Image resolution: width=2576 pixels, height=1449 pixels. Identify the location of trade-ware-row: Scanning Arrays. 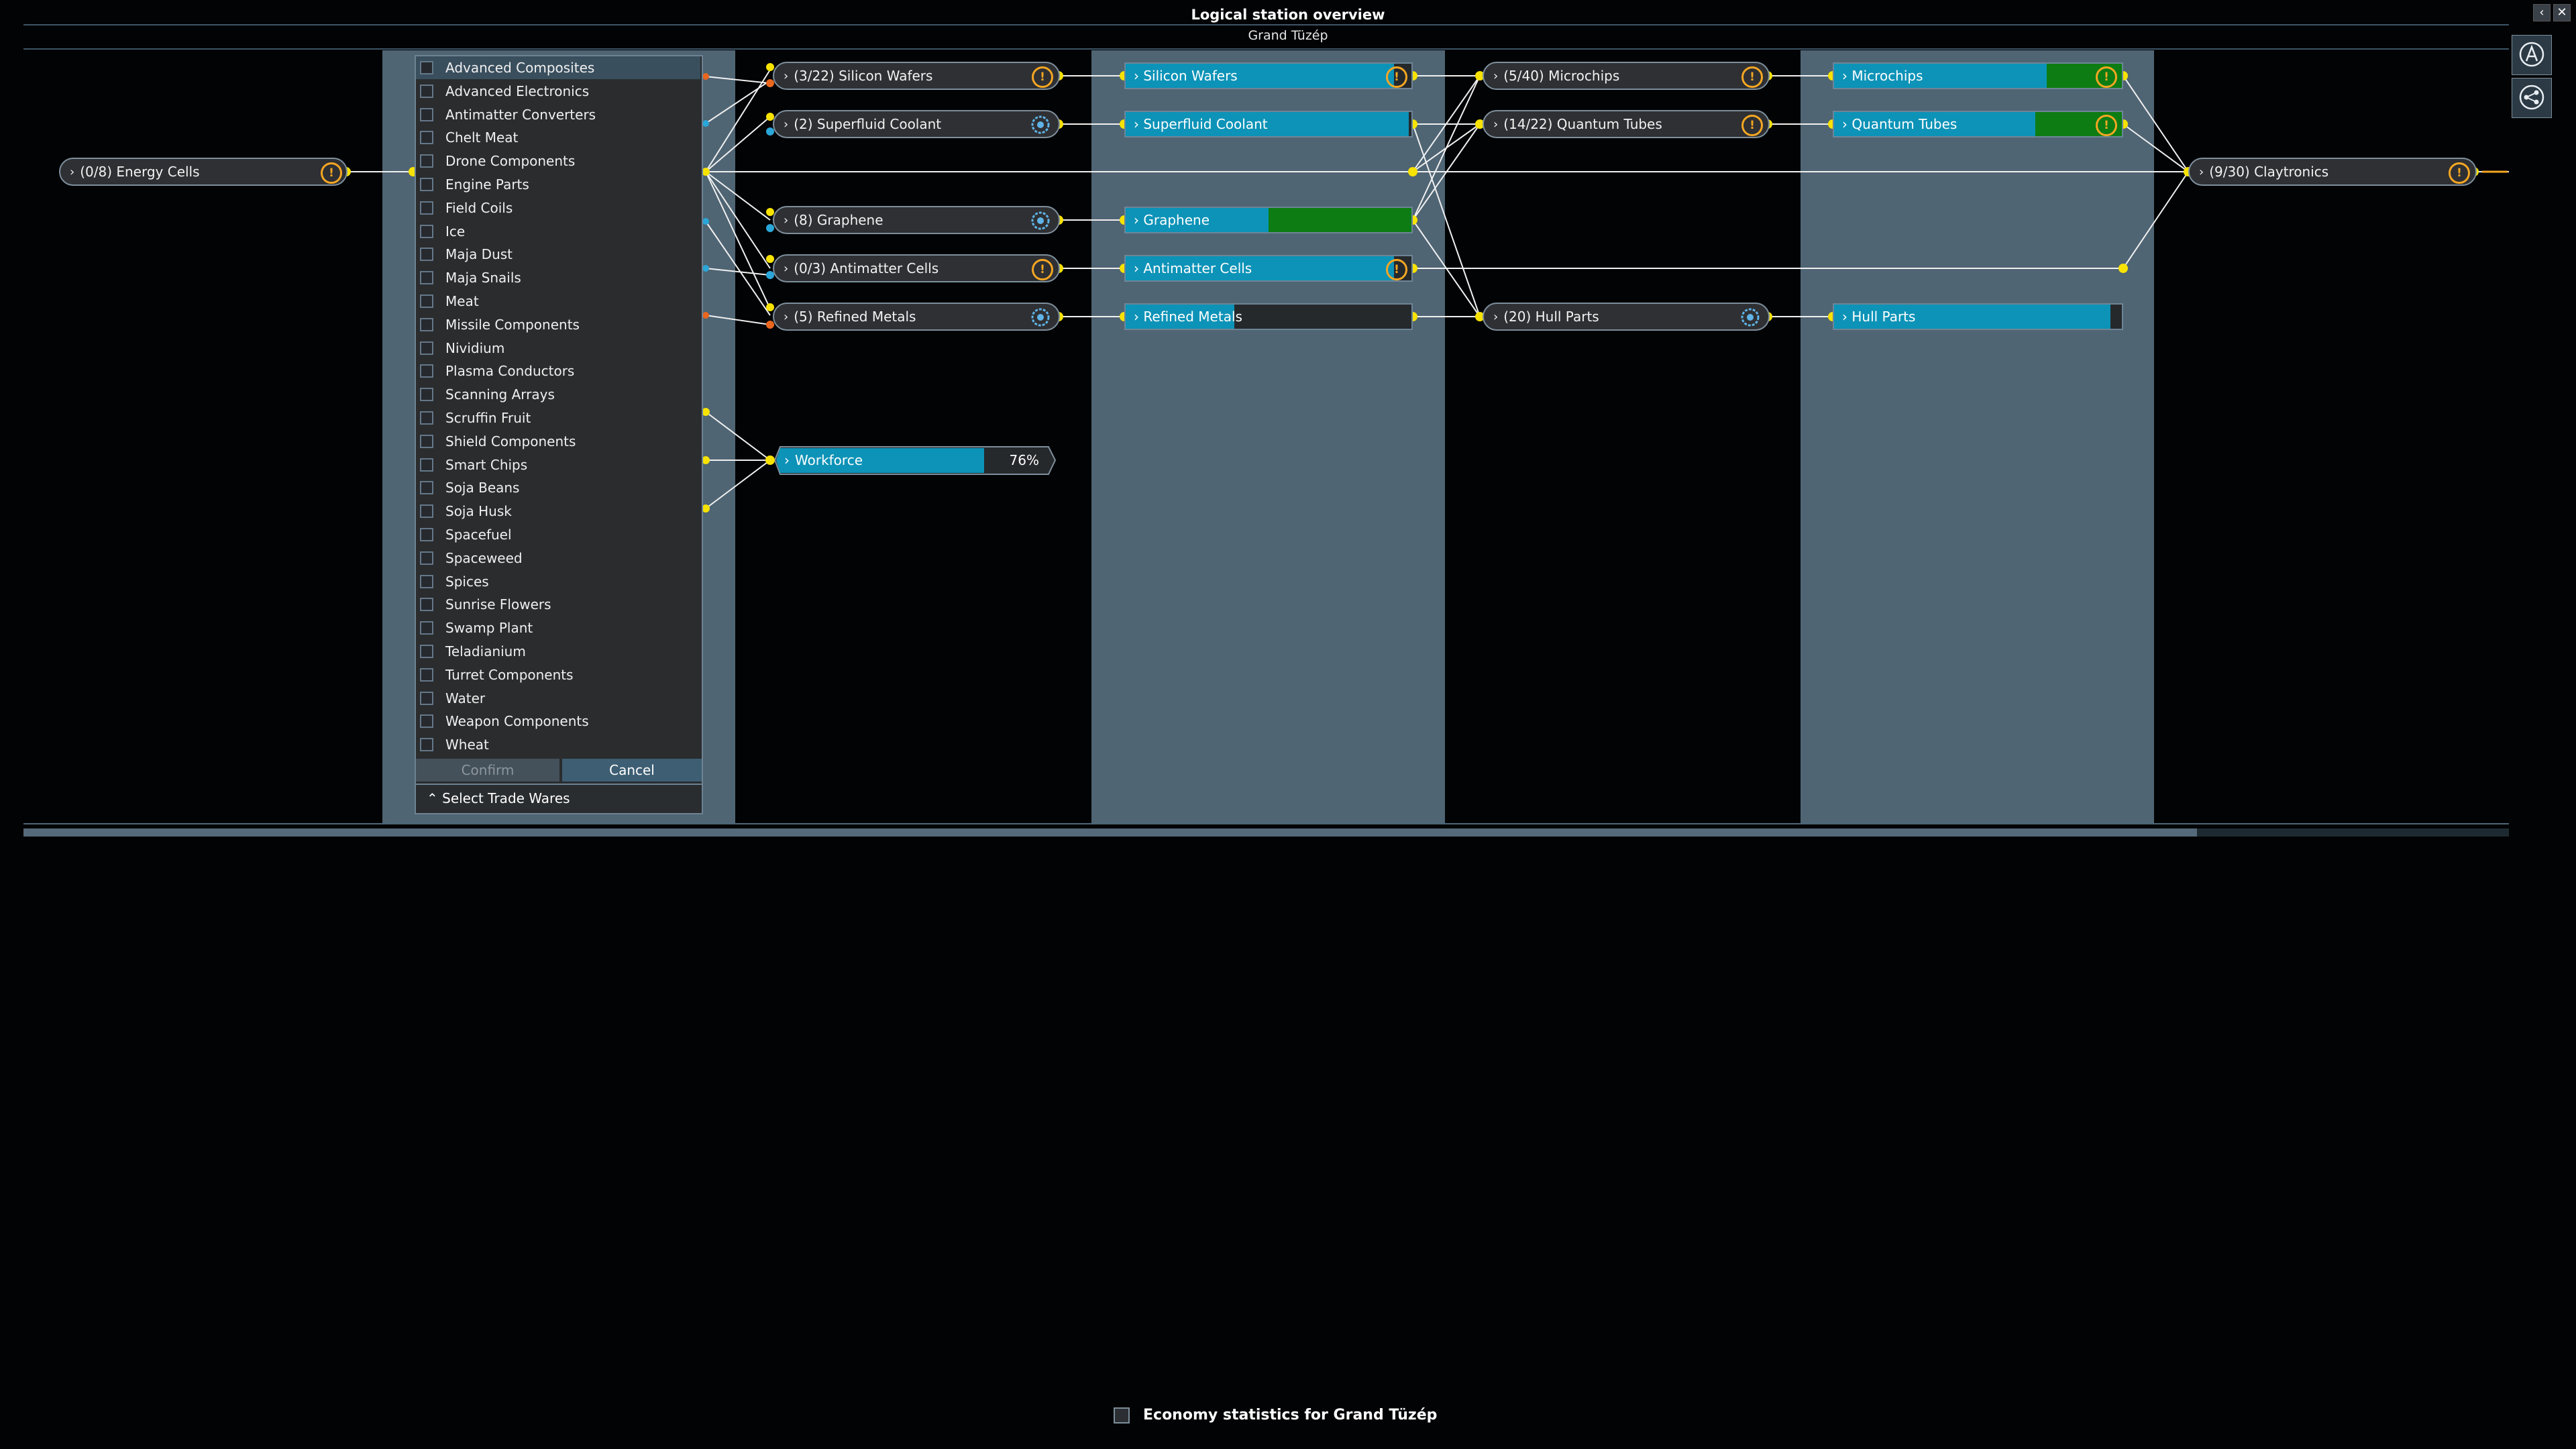
(558, 394).